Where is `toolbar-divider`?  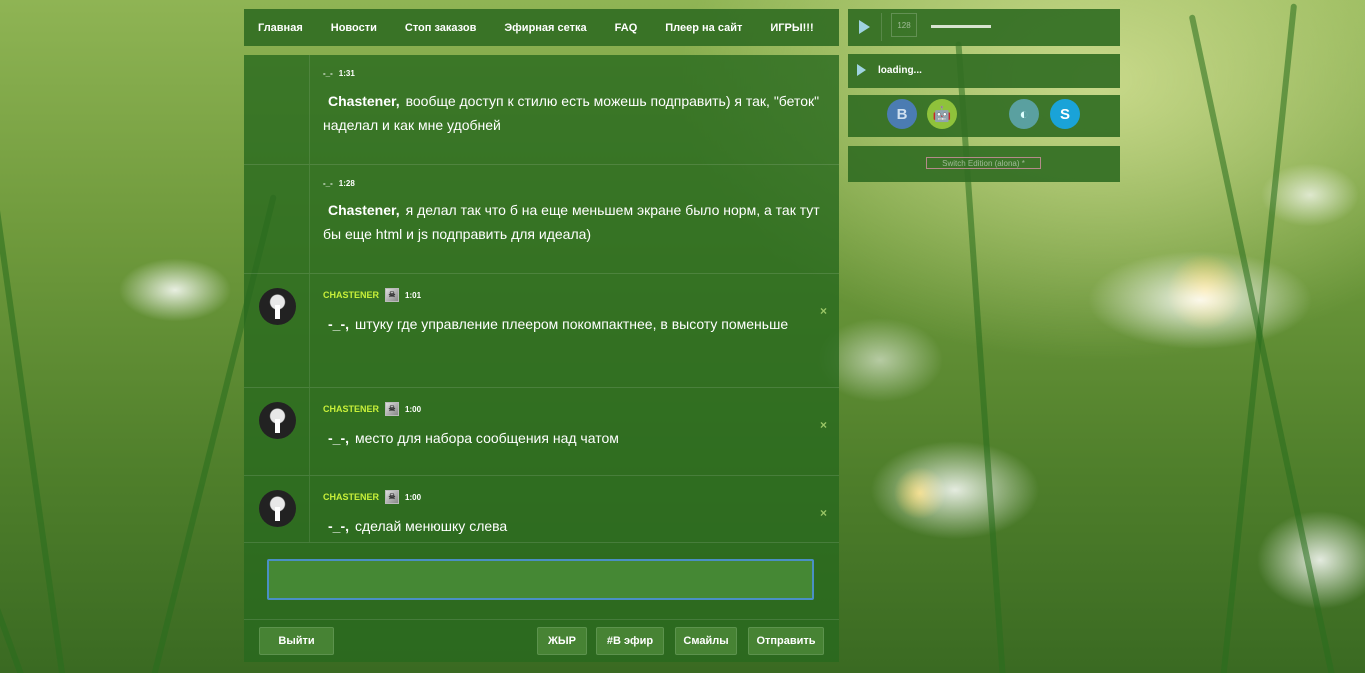
toolbar-divider is located at coordinates (541, 619).